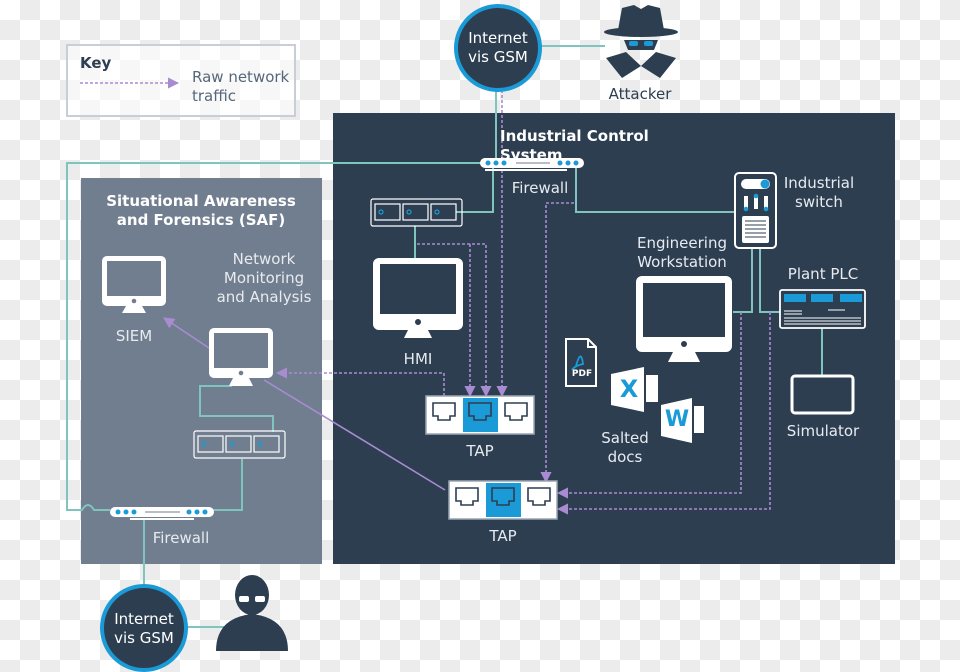  I want to click on ics-title: Industrial Control System, so click(574, 145).